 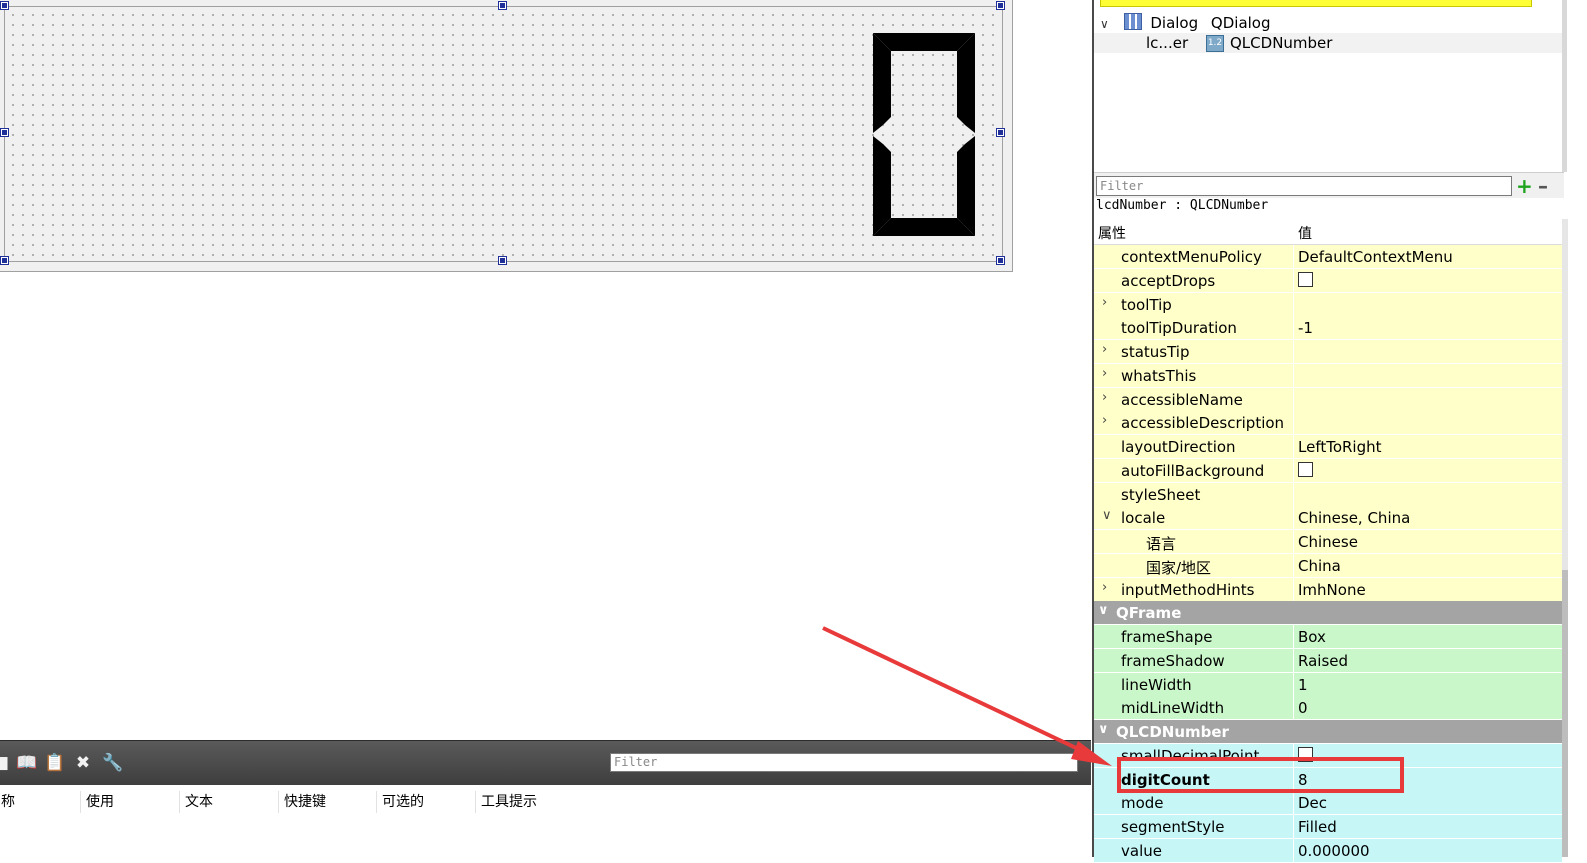 I want to click on property-row: layoutDirection LeftToRight, so click(x=1328, y=447).